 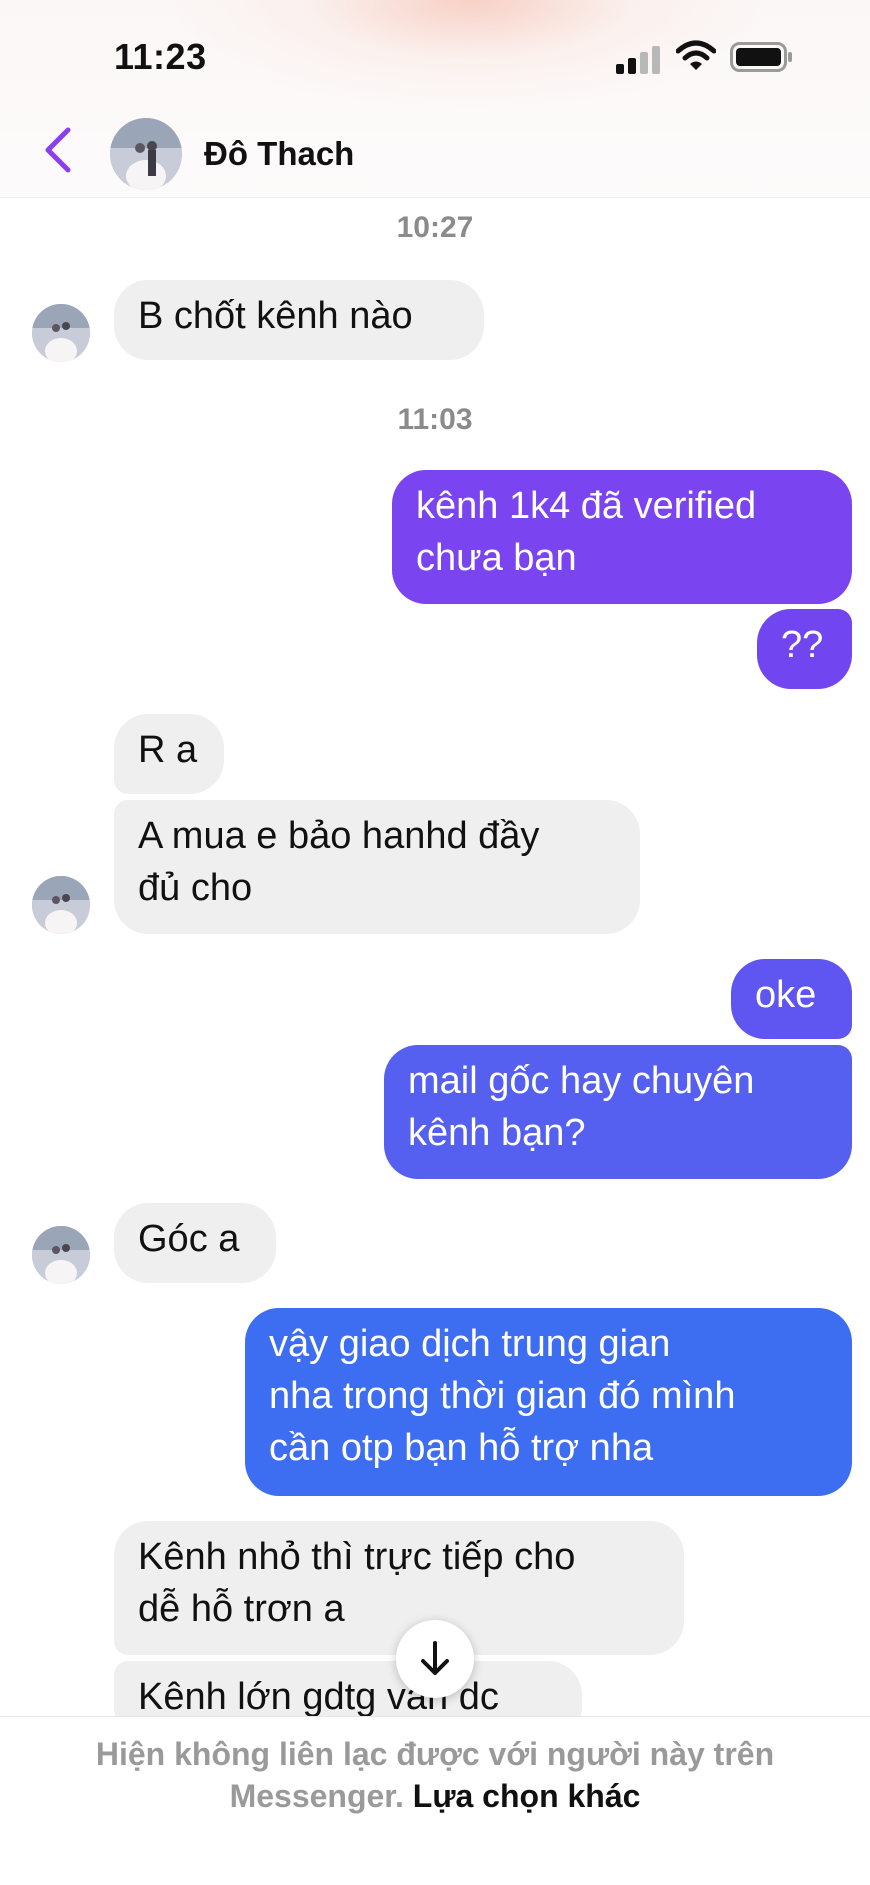 What do you see at coordinates (802, 645) in the screenshot?
I see `message-text: ??` at bounding box center [802, 645].